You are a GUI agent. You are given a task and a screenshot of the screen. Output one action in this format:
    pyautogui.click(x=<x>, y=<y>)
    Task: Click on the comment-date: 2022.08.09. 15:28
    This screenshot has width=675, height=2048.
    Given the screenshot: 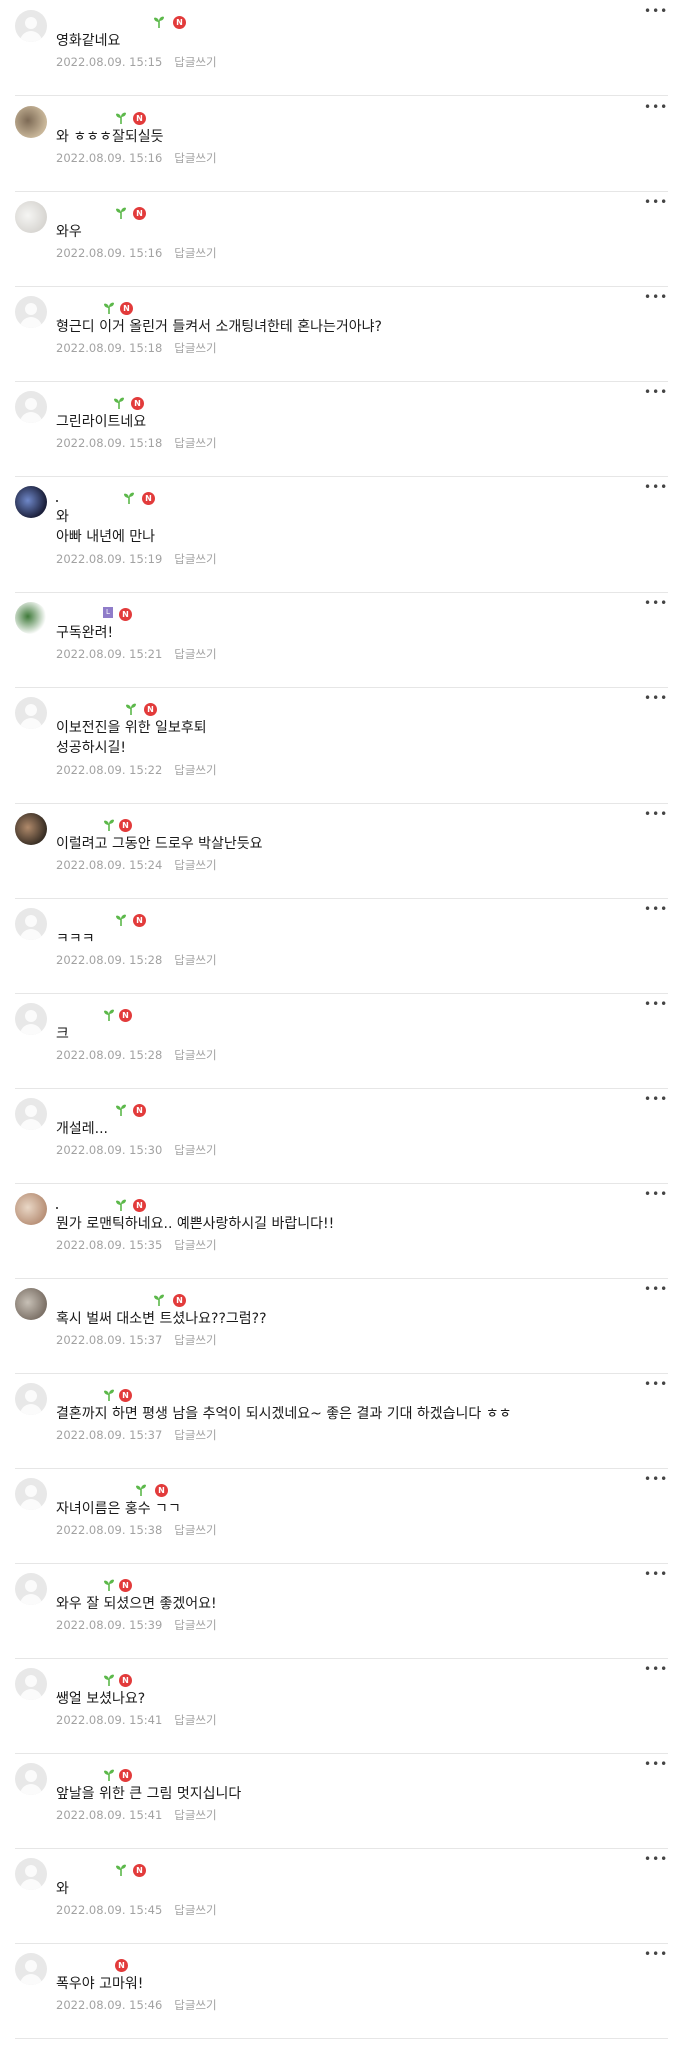 What is the action you would take?
    pyautogui.click(x=109, y=960)
    